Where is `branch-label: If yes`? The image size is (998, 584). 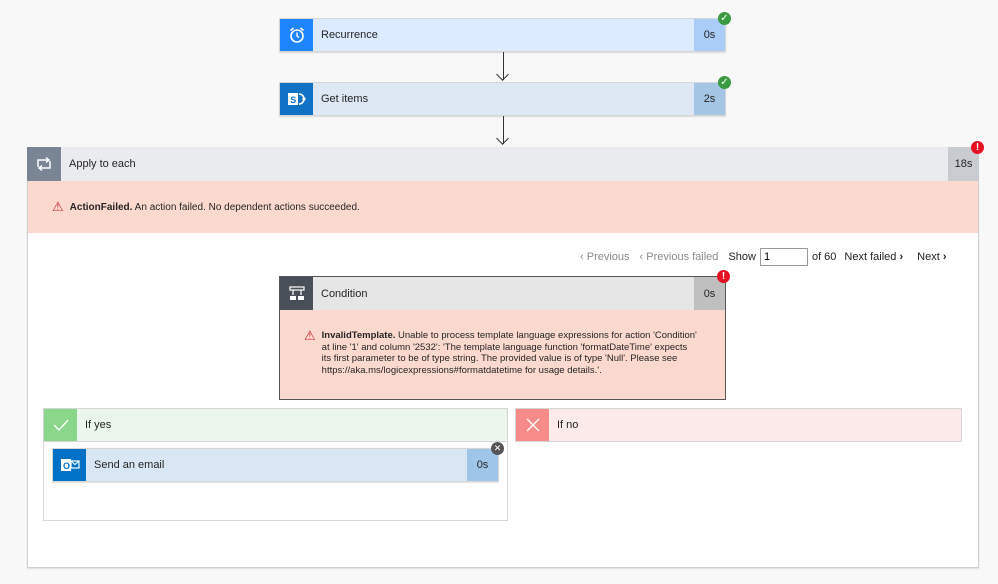 branch-label: If yes is located at coordinates (98, 425).